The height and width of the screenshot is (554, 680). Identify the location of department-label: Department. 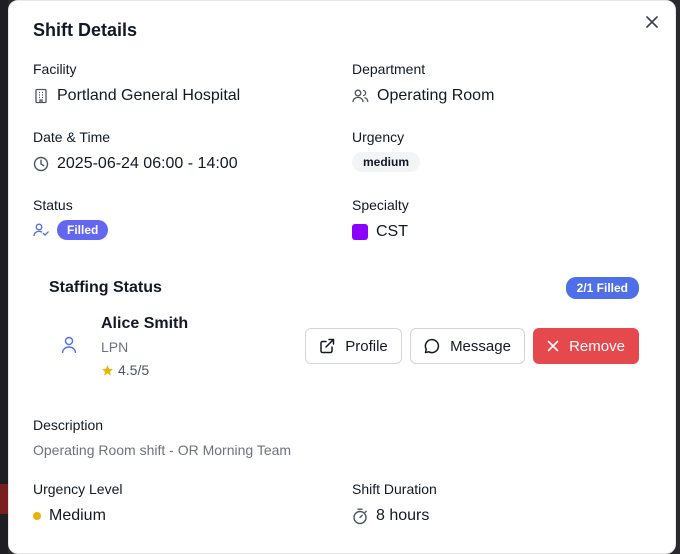
(389, 69).